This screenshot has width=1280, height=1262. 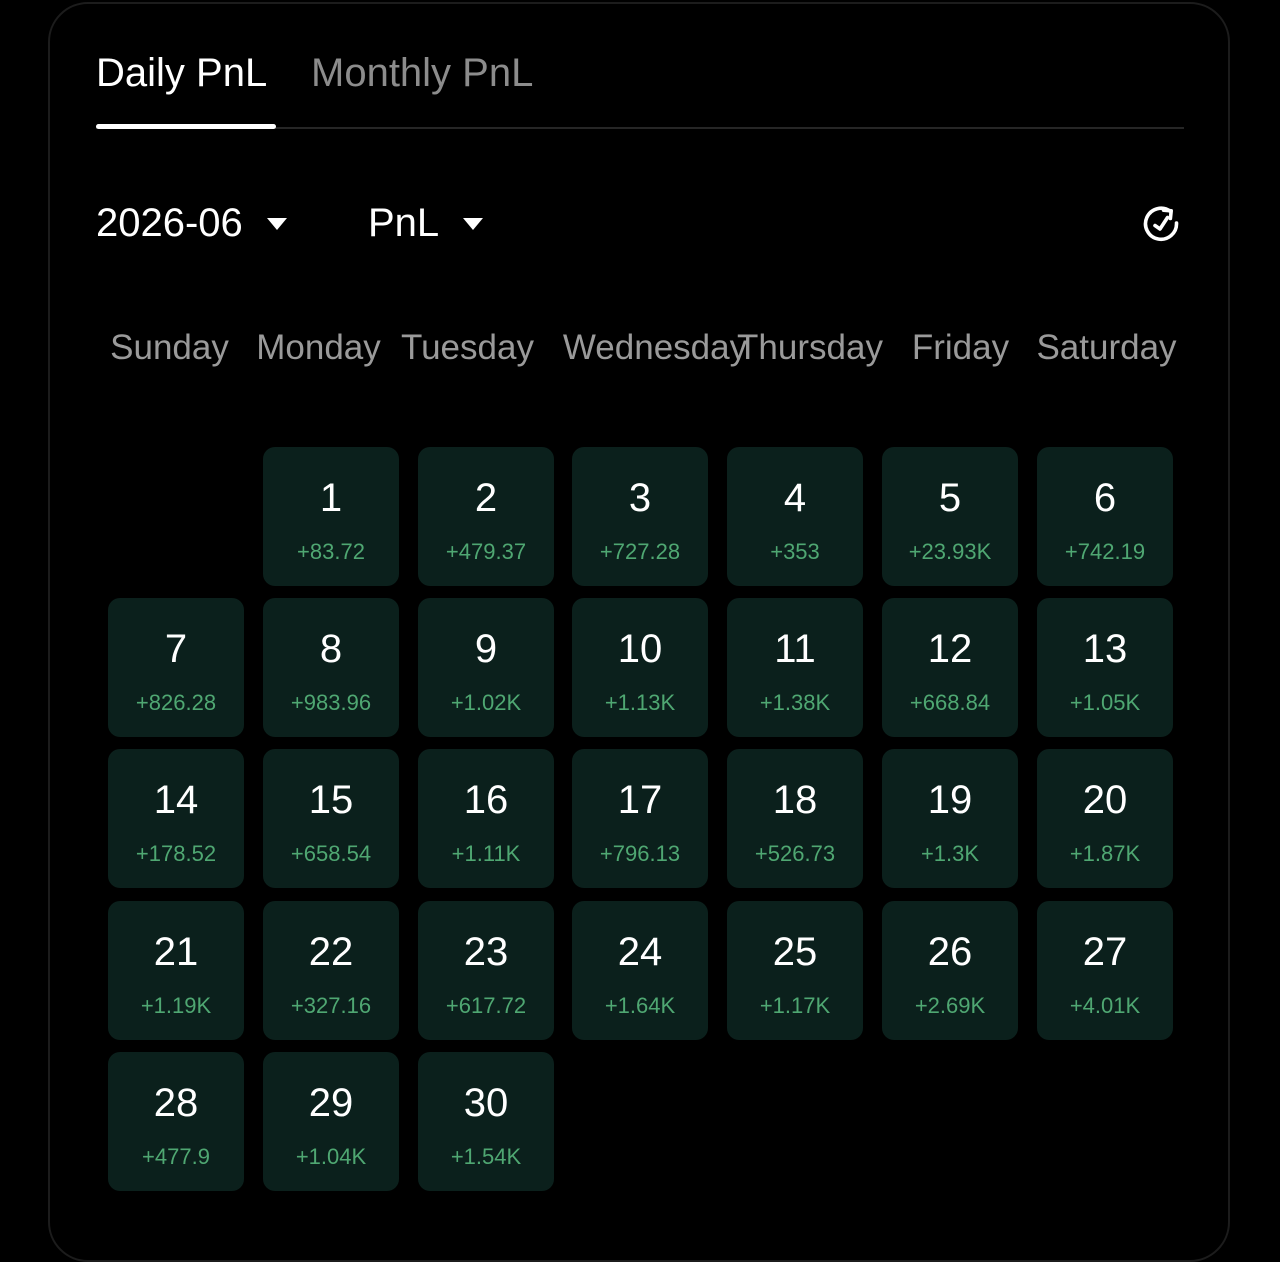 What do you see at coordinates (1105, 498) in the screenshot?
I see `day-number: 6` at bounding box center [1105, 498].